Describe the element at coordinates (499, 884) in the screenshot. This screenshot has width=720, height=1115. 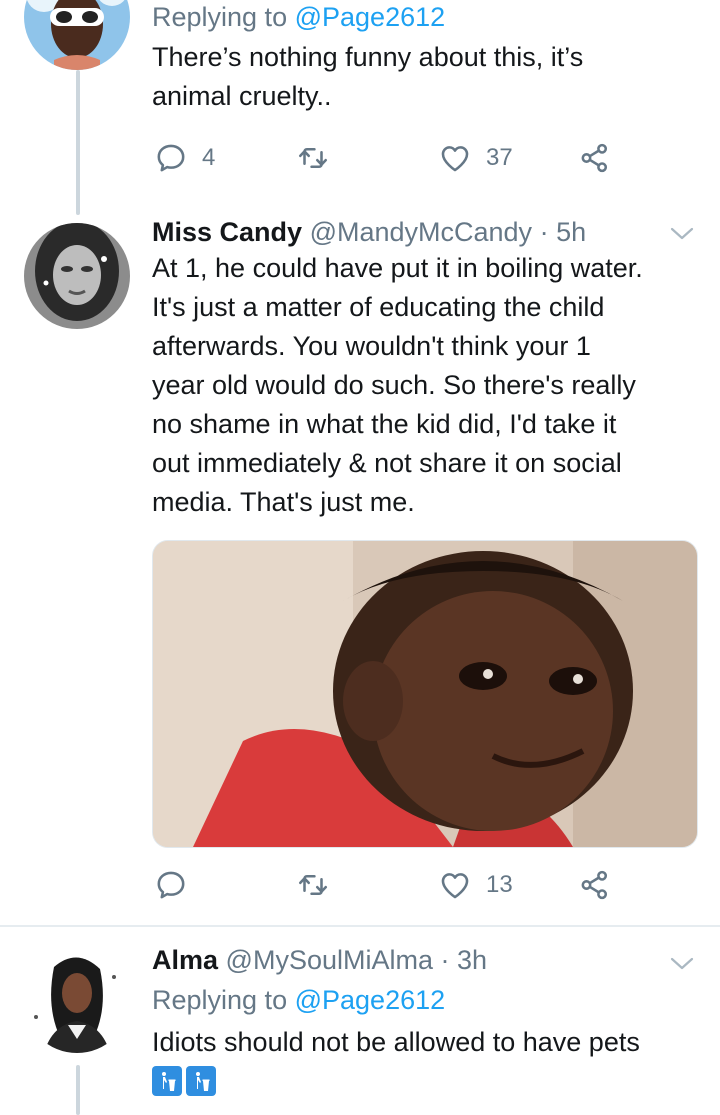
I see `like-count: 13` at that location.